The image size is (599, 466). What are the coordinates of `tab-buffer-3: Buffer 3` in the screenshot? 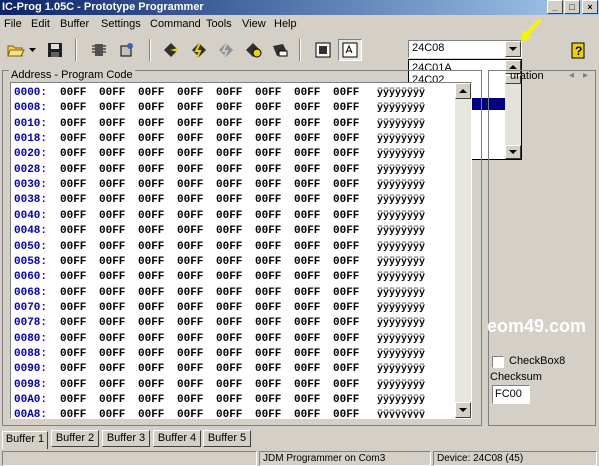 It's located at (126, 438).